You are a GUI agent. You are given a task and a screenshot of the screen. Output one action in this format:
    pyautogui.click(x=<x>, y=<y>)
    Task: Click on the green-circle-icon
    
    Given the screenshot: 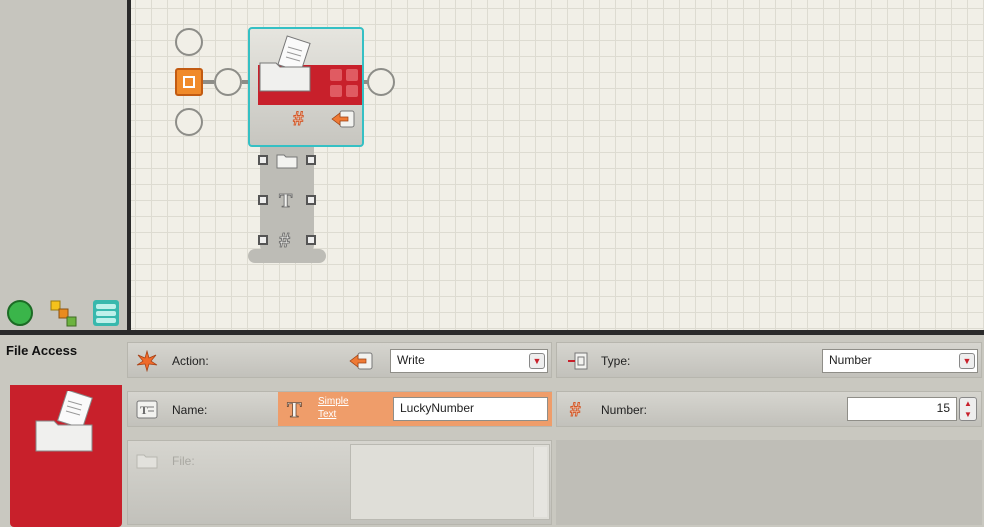 What is the action you would take?
    pyautogui.click(x=20, y=313)
    